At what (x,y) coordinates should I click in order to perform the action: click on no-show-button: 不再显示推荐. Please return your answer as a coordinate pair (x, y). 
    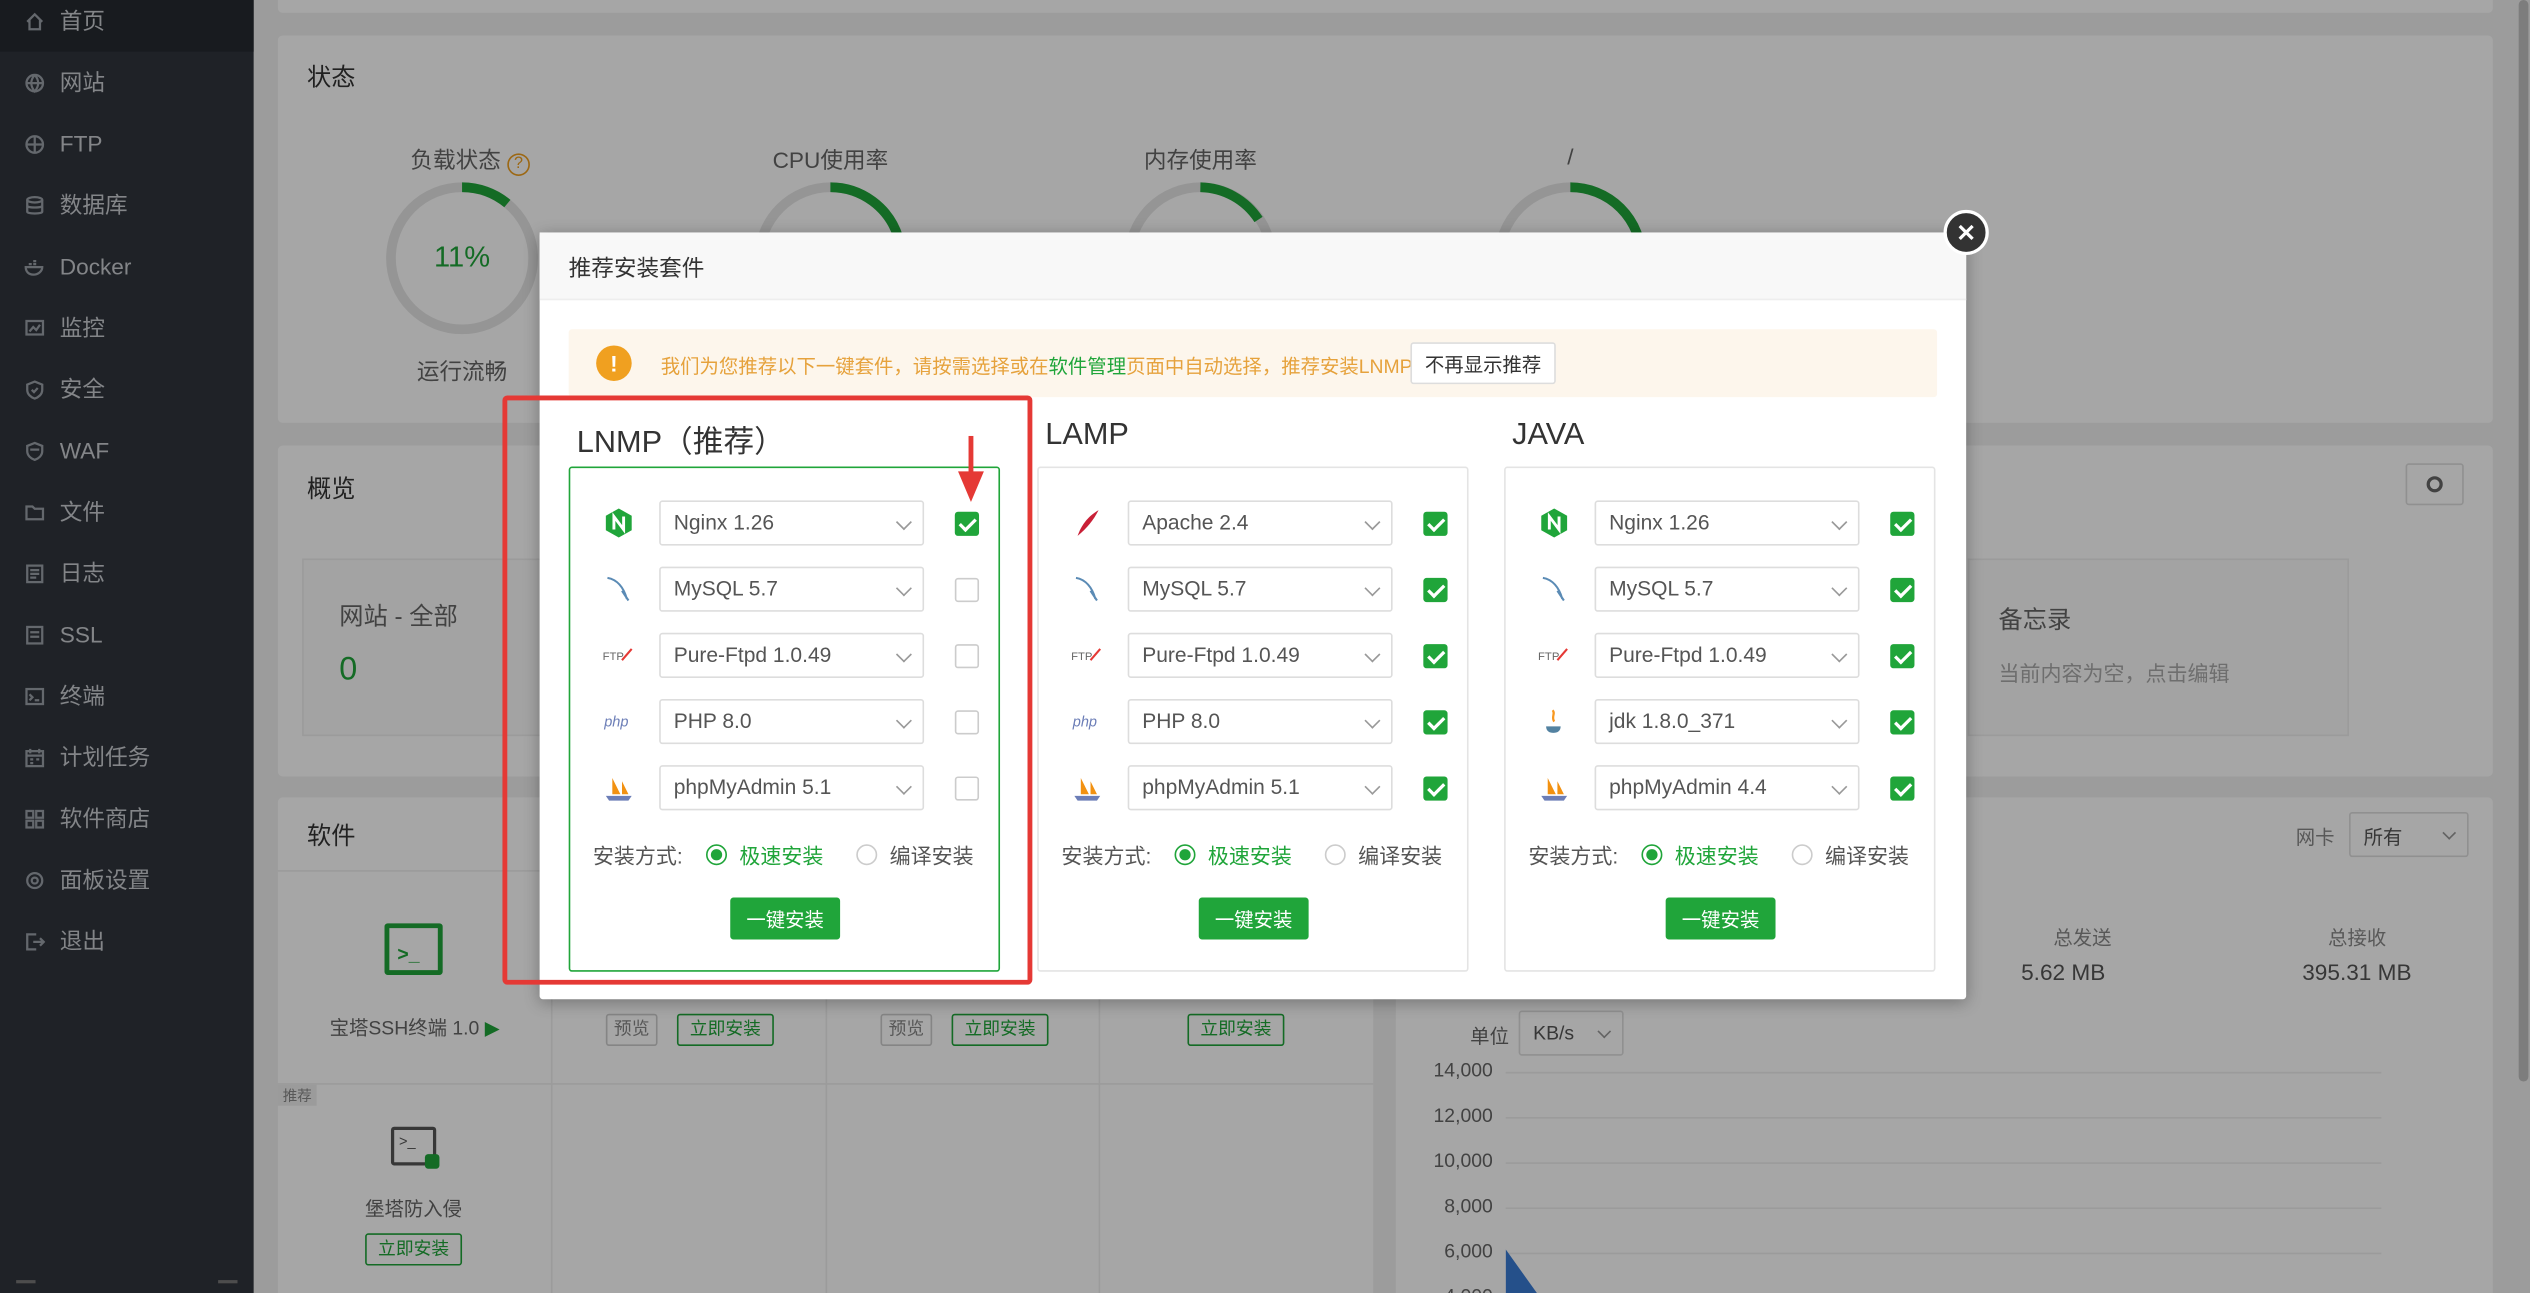
    Looking at the image, I should click on (1483, 363).